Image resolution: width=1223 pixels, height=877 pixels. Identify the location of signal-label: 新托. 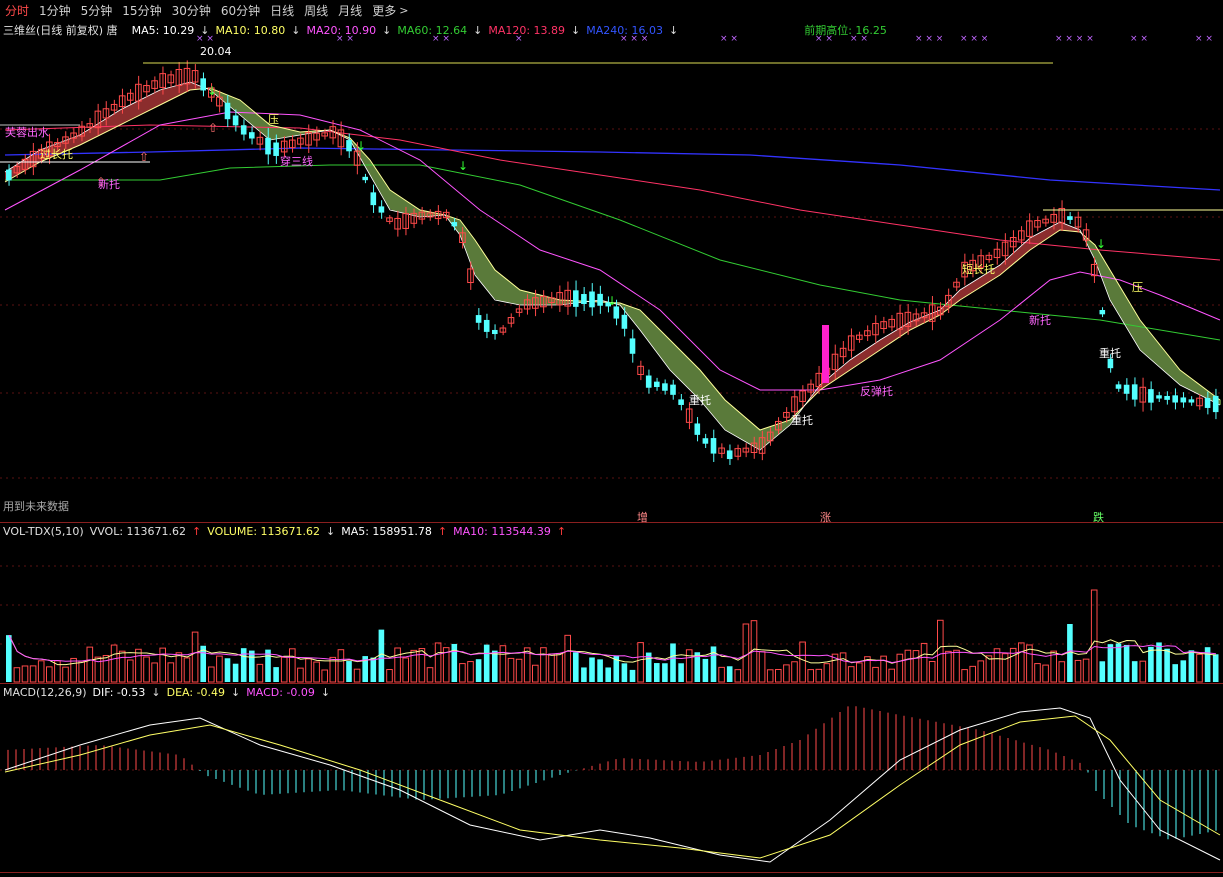
(109, 184).